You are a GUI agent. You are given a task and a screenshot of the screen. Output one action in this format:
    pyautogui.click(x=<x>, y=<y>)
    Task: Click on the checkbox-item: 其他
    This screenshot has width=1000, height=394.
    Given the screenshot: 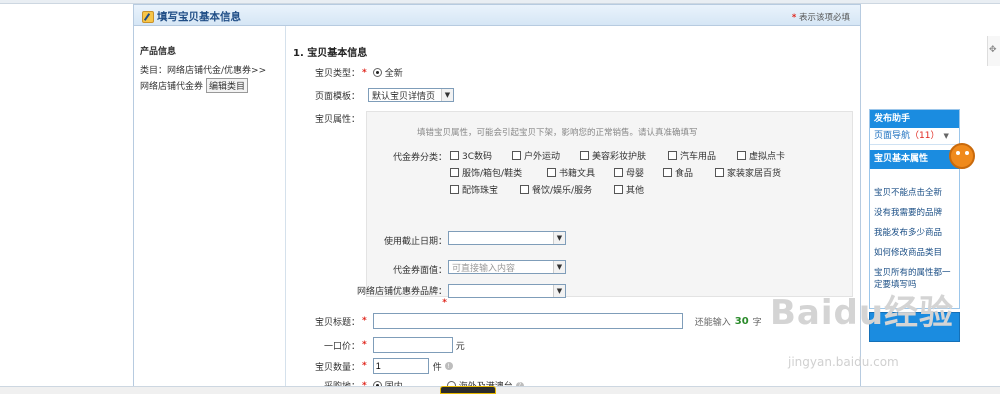 What is the action you would take?
    pyautogui.click(x=629, y=189)
    